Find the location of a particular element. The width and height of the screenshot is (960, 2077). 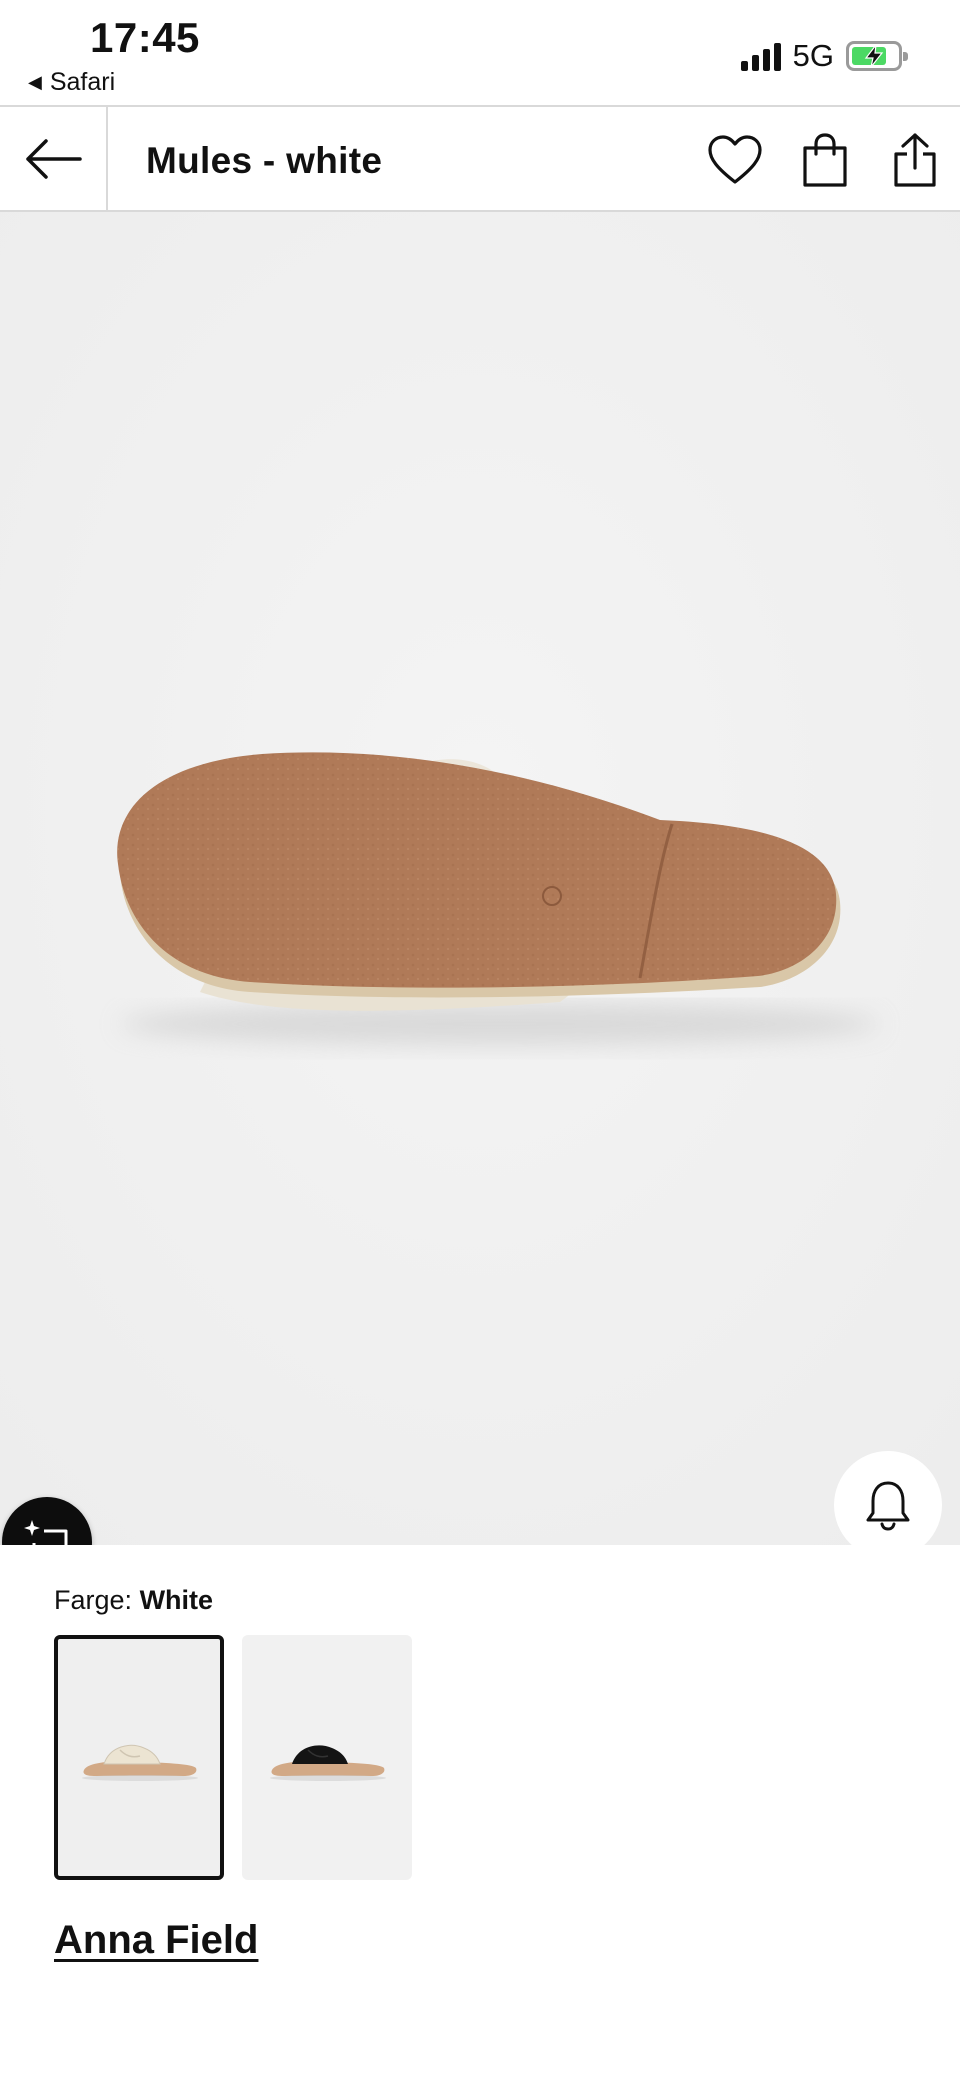

share-button is located at coordinates (915, 160).